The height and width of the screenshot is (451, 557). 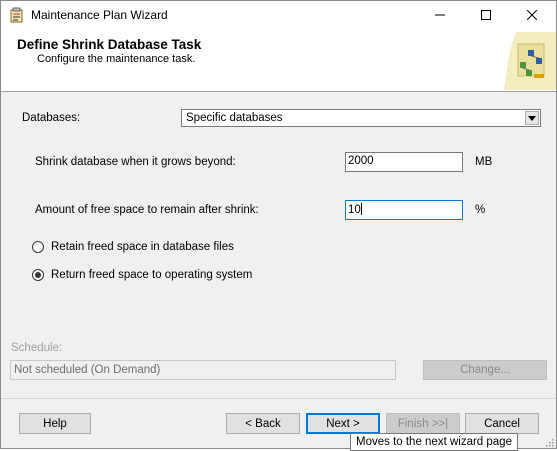 What do you see at coordinates (234, 118) in the screenshot?
I see `databases-selected-value: Specific databases` at bounding box center [234, 118].